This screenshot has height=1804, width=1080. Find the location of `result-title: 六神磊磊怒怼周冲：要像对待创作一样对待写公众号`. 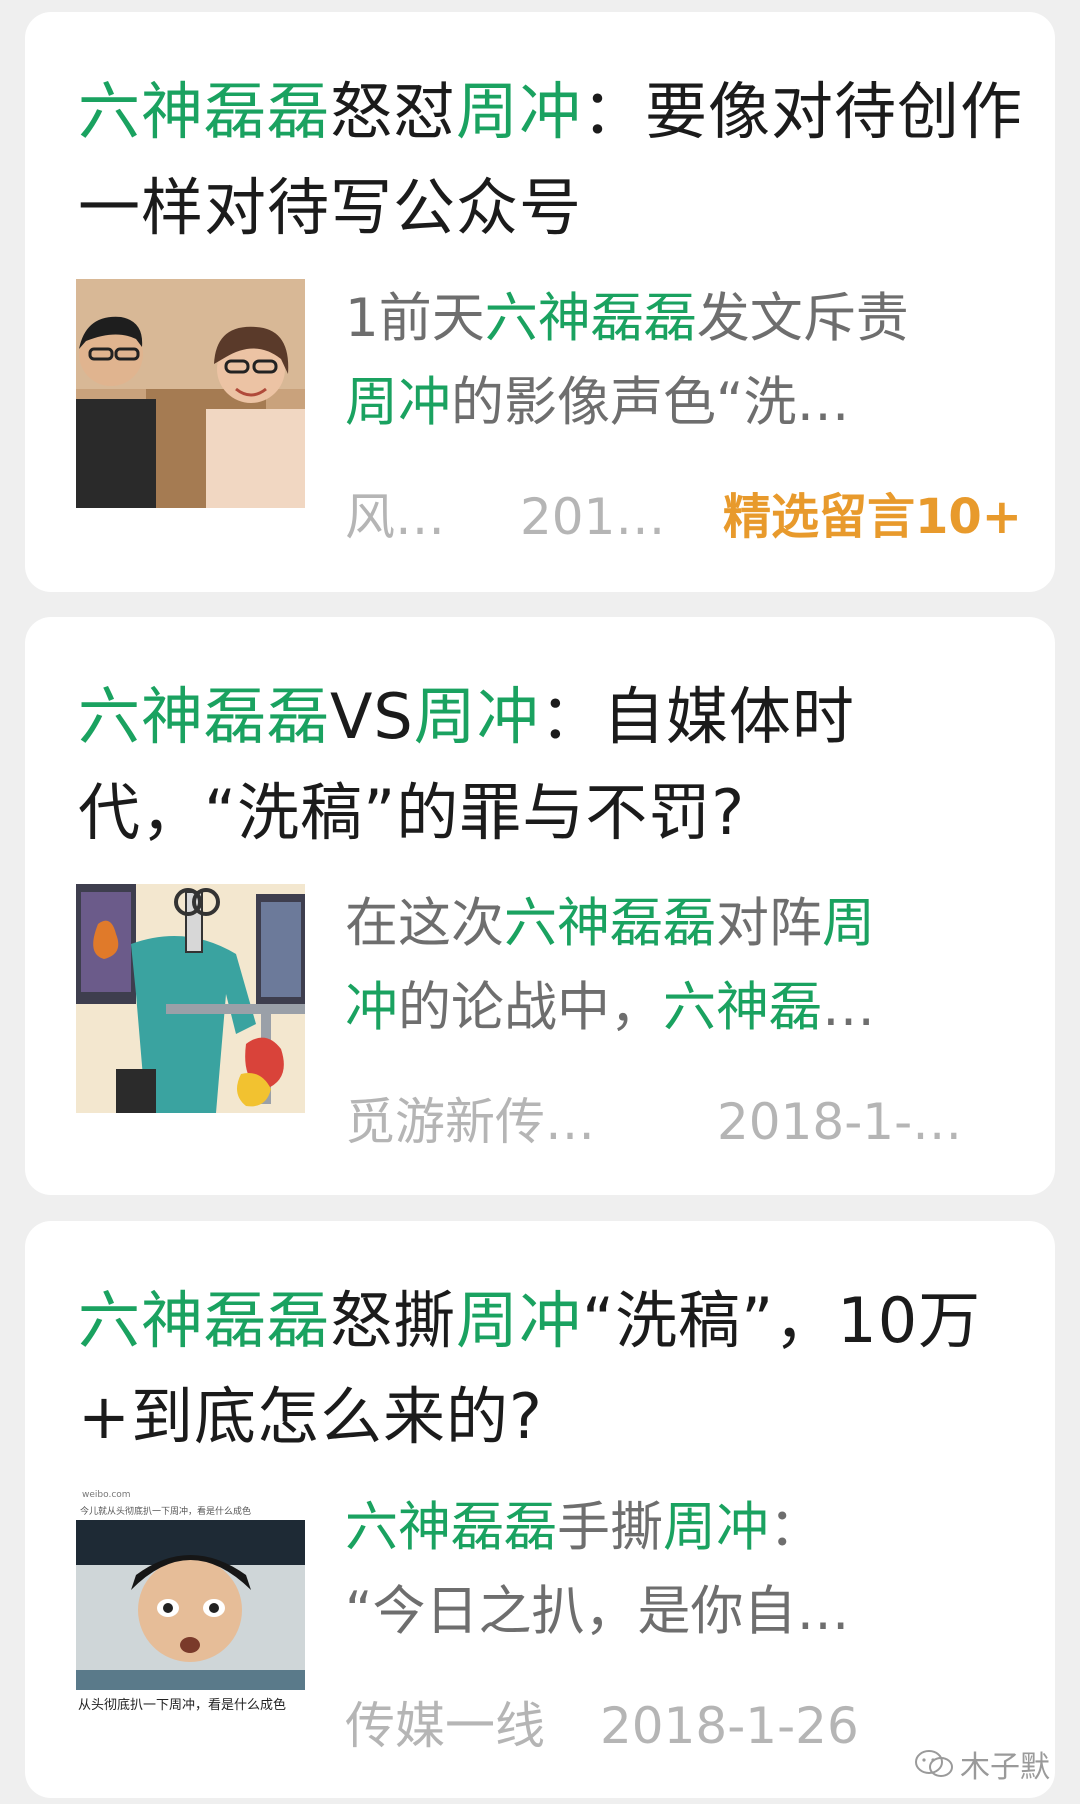

result-title: 六神磊磊怒怼周冲：要像对待创作一样对待写公众号 is located at coordinates (558, 160).